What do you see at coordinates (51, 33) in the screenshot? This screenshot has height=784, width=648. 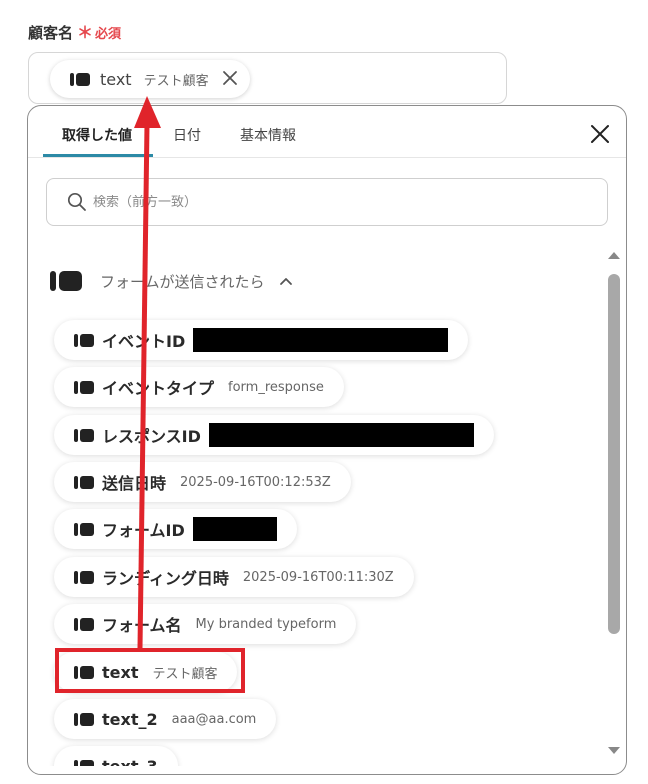 I see `field-label-text: 顧客名` at bounding box center [51, 33].